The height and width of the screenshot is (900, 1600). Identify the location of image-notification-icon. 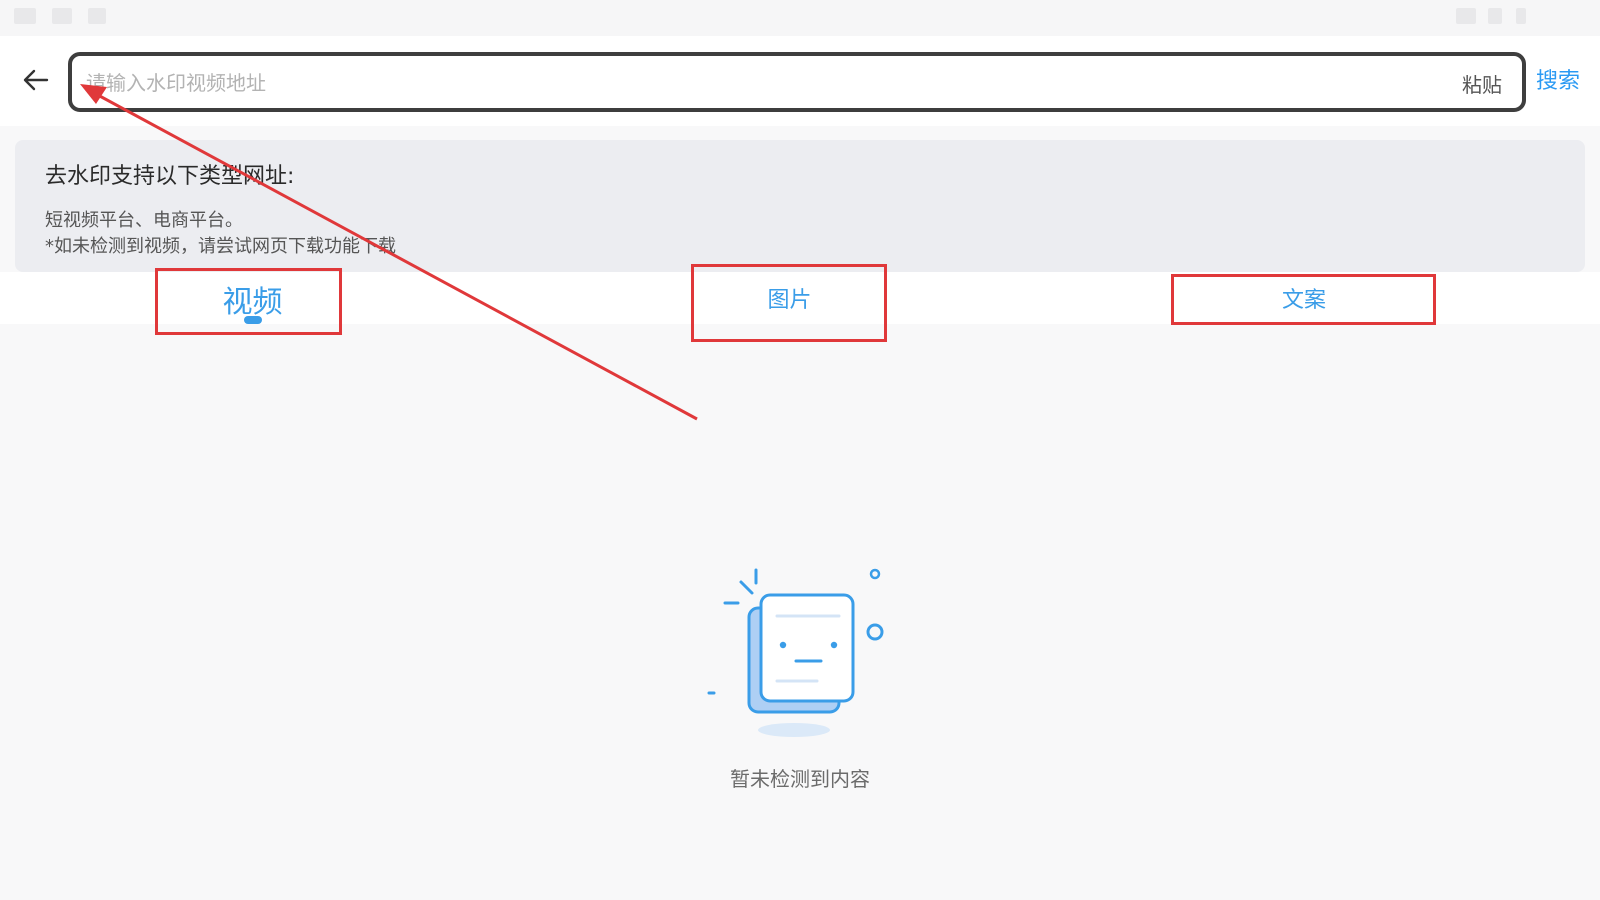
(62, 16).